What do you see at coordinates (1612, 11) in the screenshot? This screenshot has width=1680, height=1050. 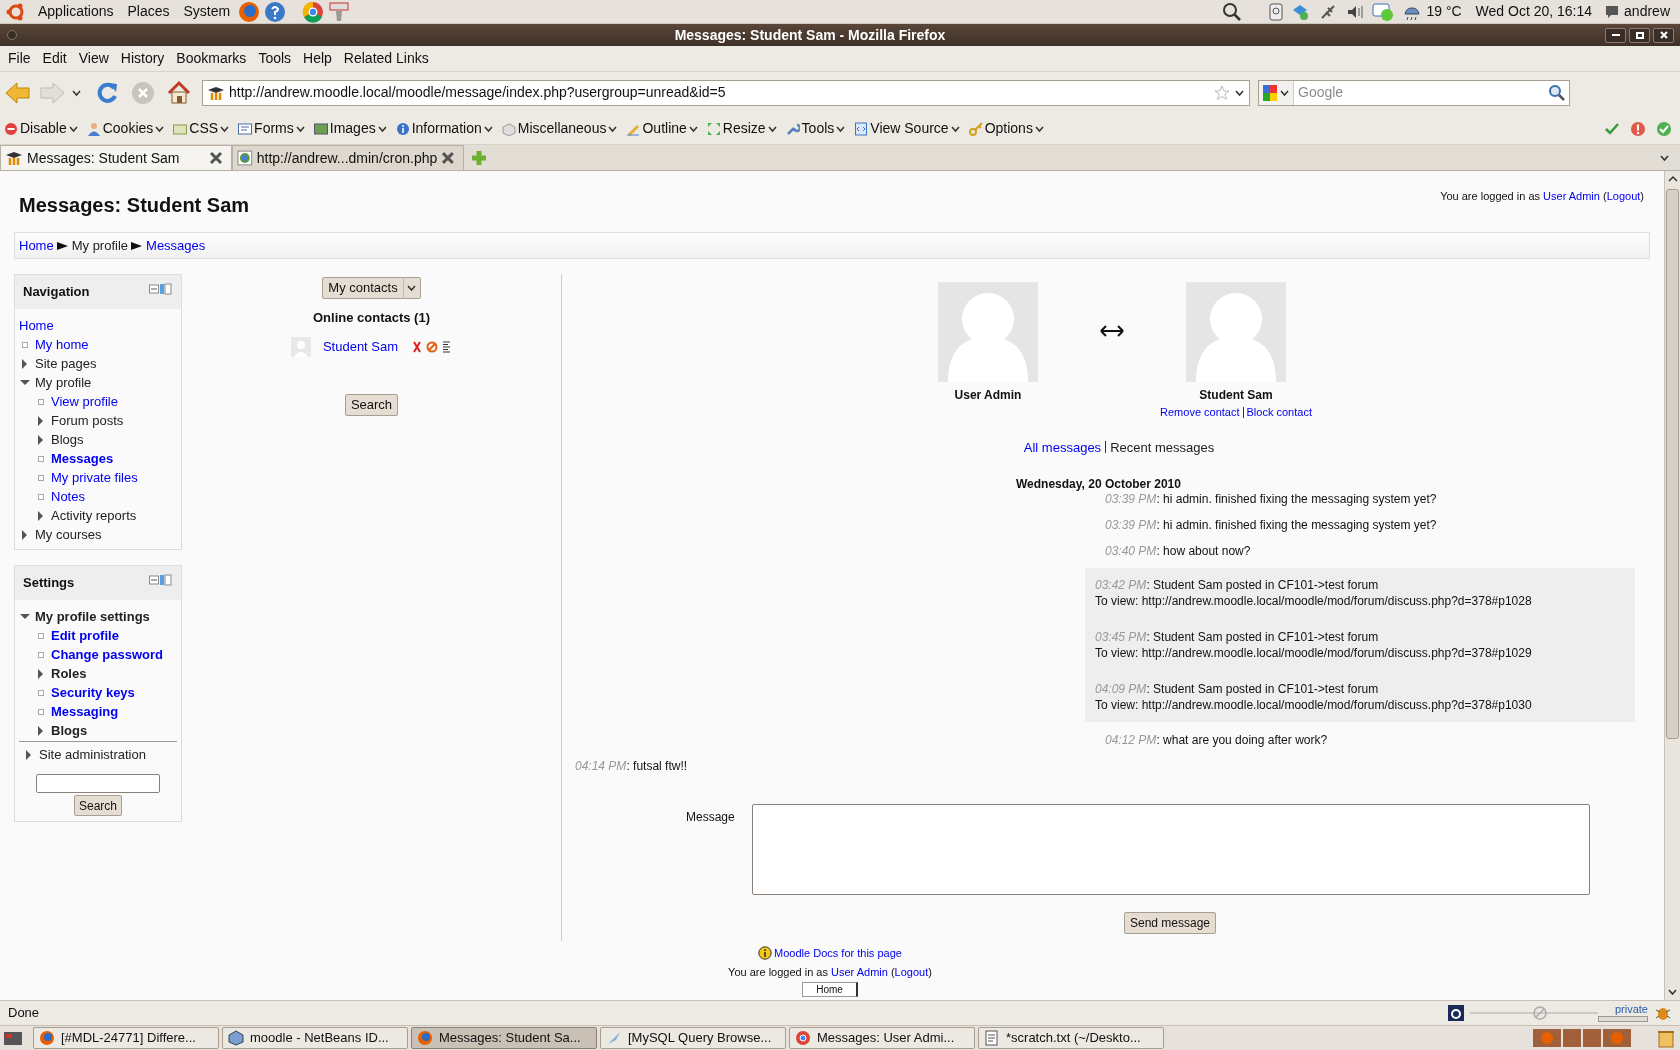 I see `speech-bubble-icon` at bounding box center [1612, 11].